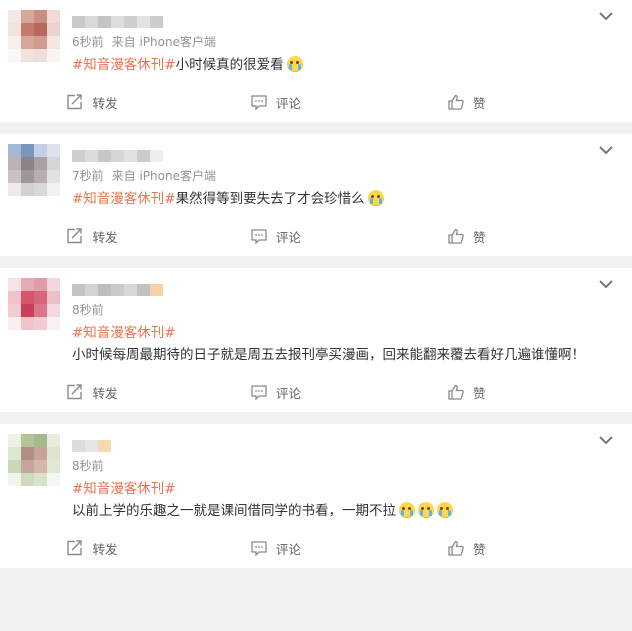 The image size is (632, 631). What do you see at coordinates (316, 418) in the screenshot?
I see `card-divider` at bounding box center [316, 418].